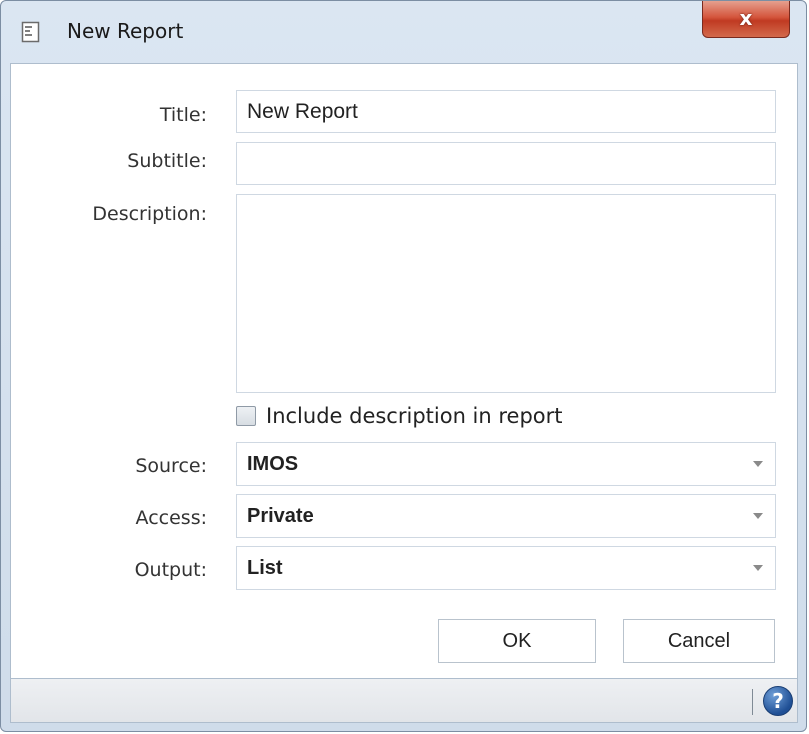 The height and width of the screenshot is (734, 809). Describe the element at coordinates (280, 516) in the screenshot. I see `access-value: Private` at that location.